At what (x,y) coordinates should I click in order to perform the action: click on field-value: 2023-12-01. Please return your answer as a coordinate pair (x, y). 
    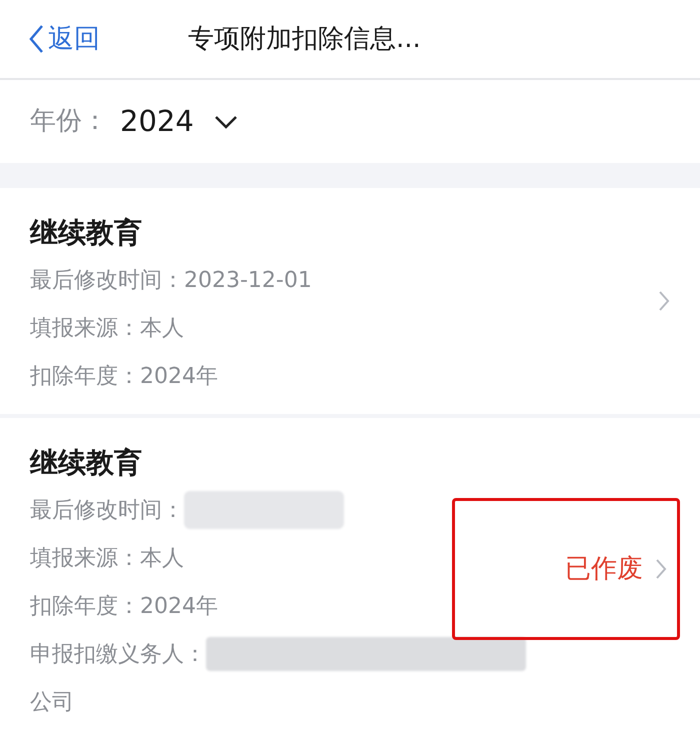
    Looking at the image, I should click on (248, 280).